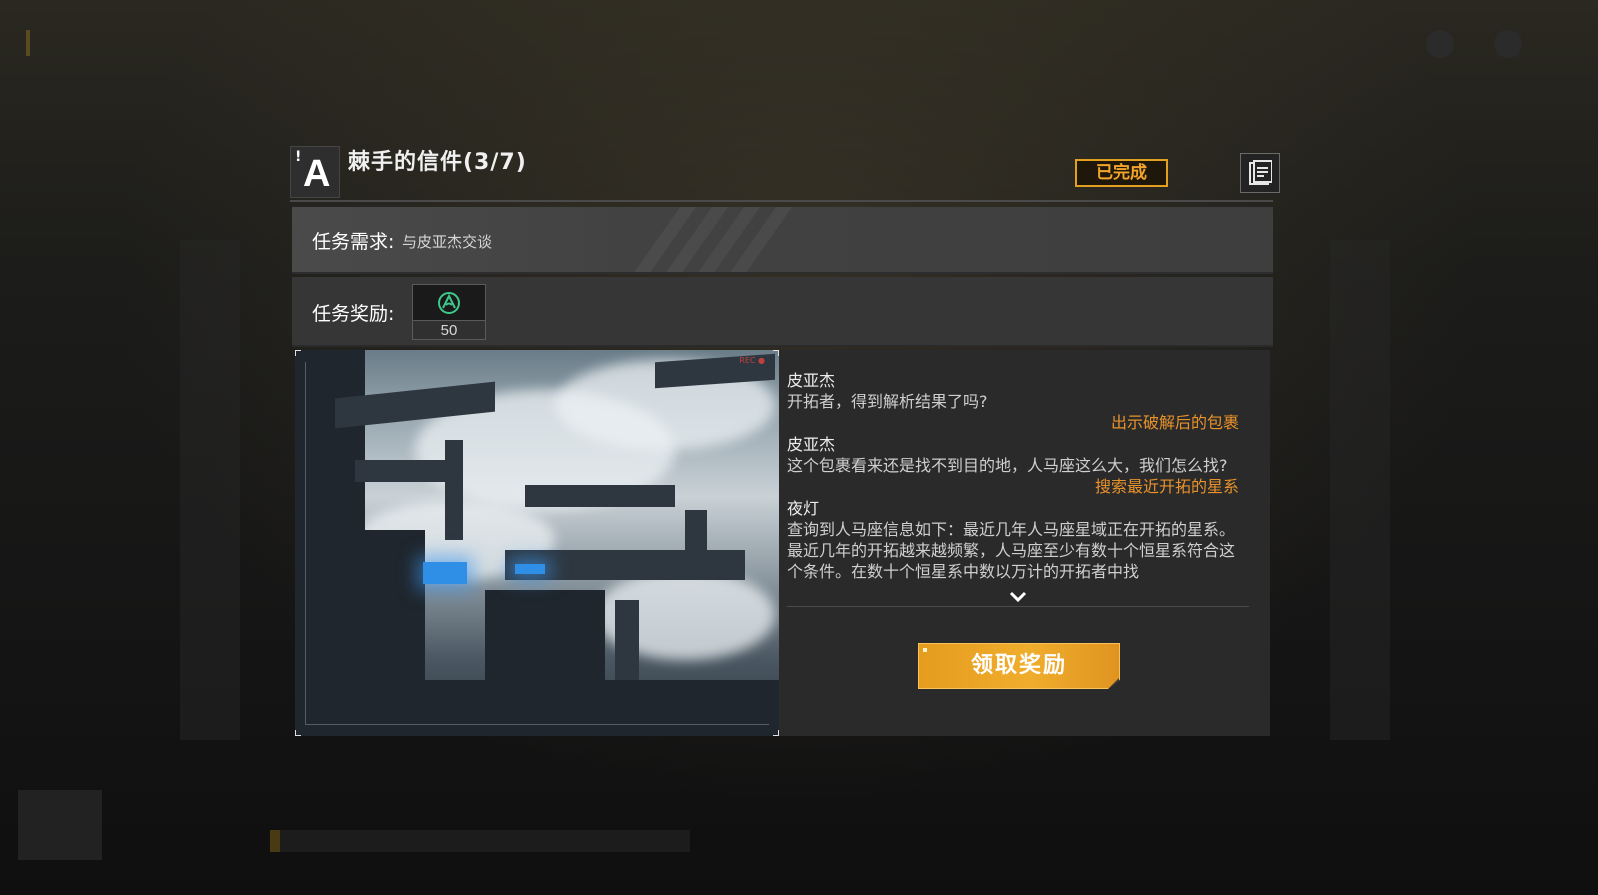 The height and width of the screenshot is (895, 1598). I want to click on document-icon, so click(1260, 172).